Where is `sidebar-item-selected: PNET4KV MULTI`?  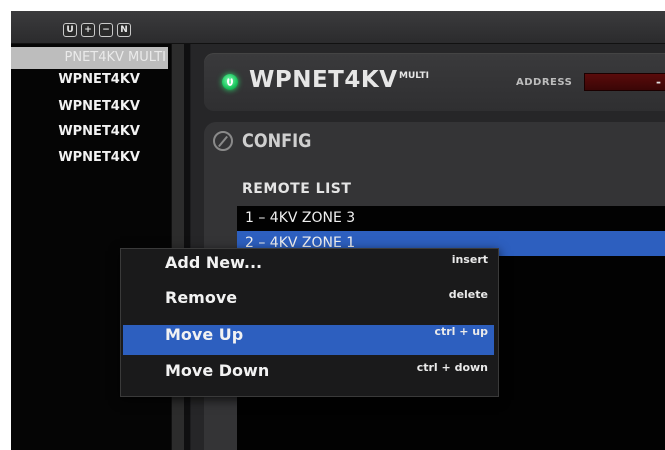 sidebar-item-selected: PNET4KV MULTI is located at coordinates (89, 58).